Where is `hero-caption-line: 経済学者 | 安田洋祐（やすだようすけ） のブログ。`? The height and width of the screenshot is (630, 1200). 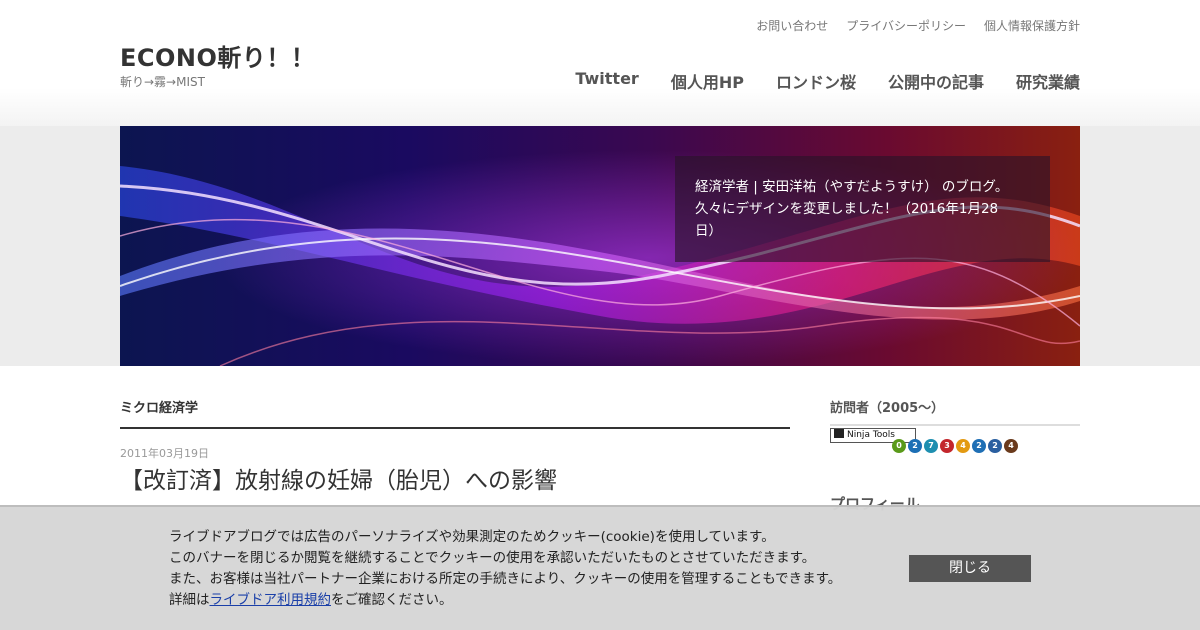 hero-caption-line: 経済学者 | 安田洋祐（やすだようすけ） のブログ。 is located at coordinates (852, 187).